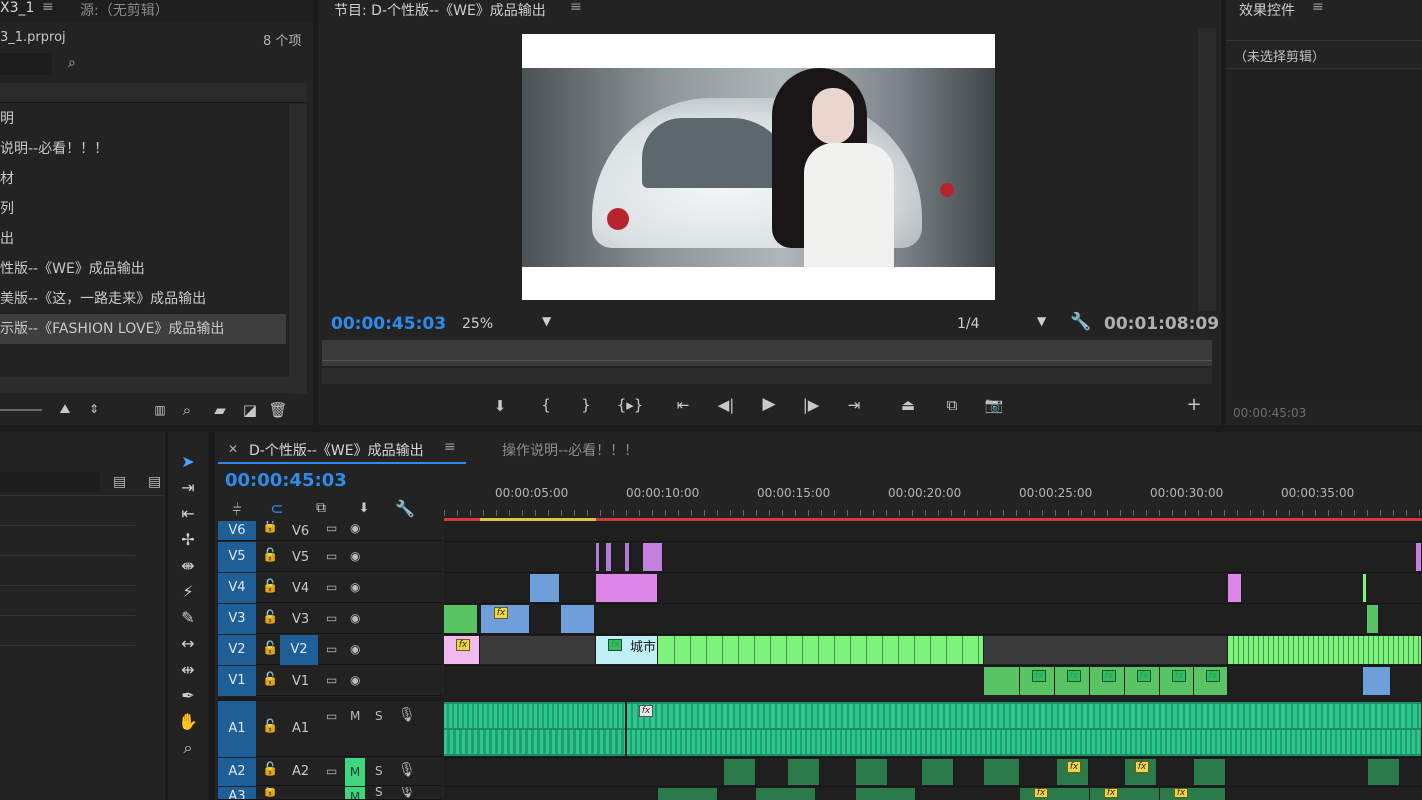 This screenshot has height=800, width=1422. Describe the element at coordinates (143, 239) in the screenshot. I see `list-item: 出` at that location.